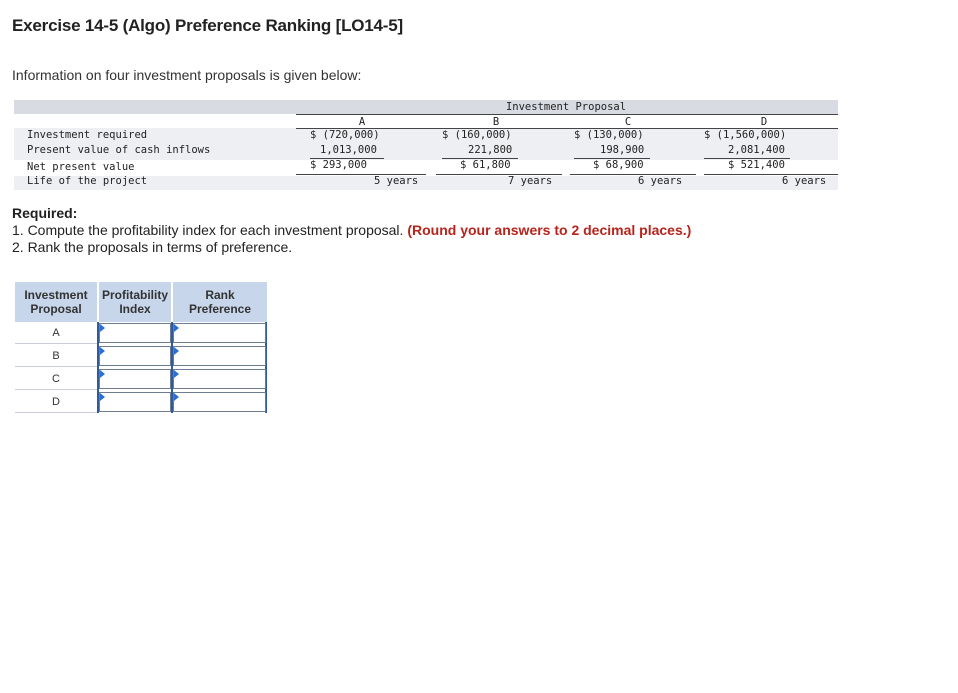 This screenshot has height=693, width=958. Describe the element at coordinates (485, 165) in the screenshot. I see `cell-b-npv: $ 61,800` at that location.